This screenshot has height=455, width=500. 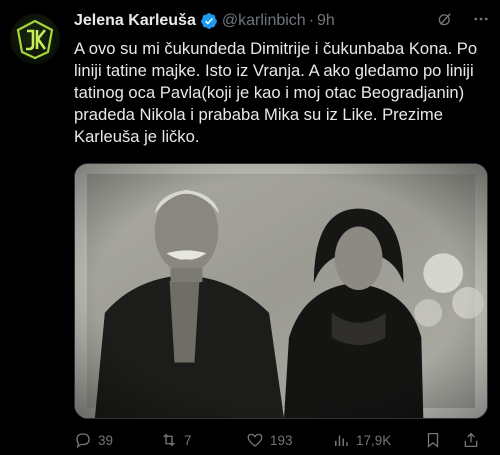 What do you see at coordinates (117, 440) in the screenshot?
I see `reply-button: 39` at bounding box center [117, 440].